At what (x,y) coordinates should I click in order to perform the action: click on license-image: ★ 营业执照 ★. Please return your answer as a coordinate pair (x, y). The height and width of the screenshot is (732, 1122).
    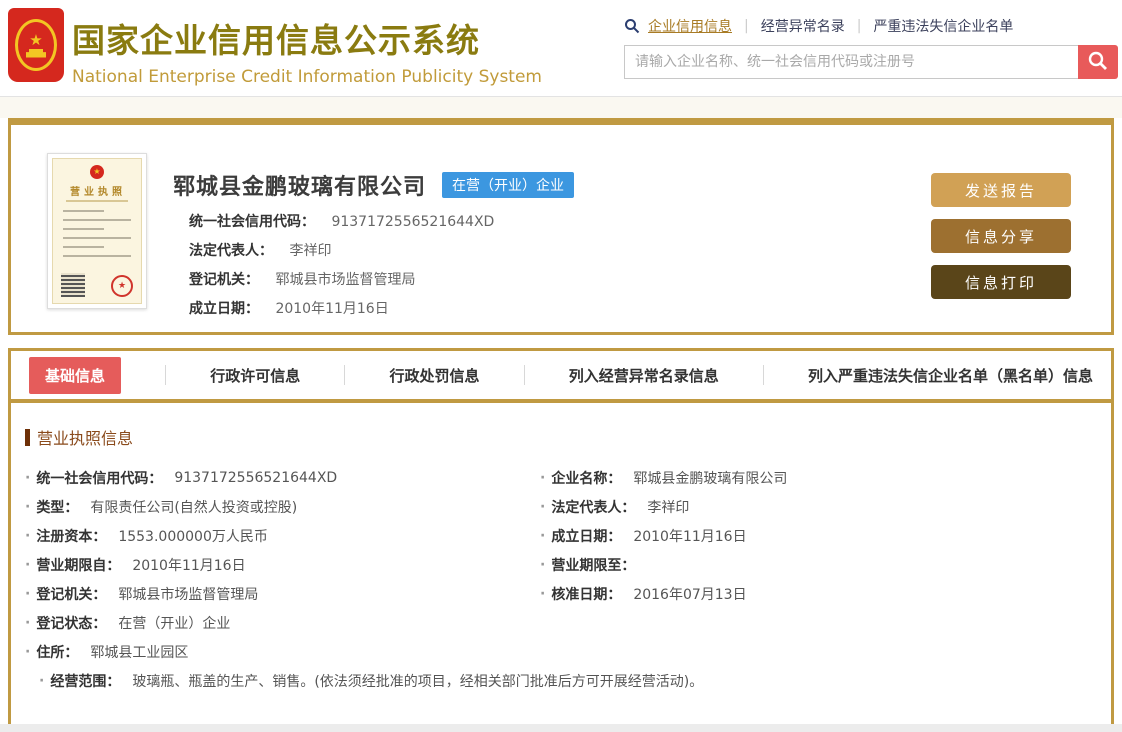
    Looking at the image, I should click on (97, 231).